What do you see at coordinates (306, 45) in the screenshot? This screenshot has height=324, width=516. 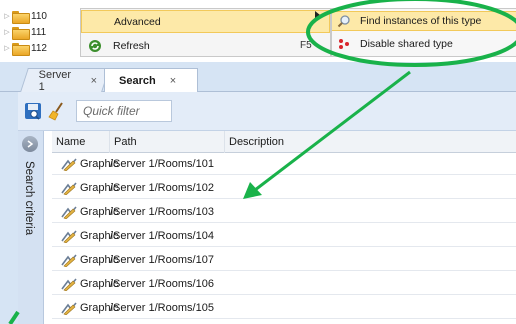 I see `shortcut-label: F5` at bounding box center [306, 45].